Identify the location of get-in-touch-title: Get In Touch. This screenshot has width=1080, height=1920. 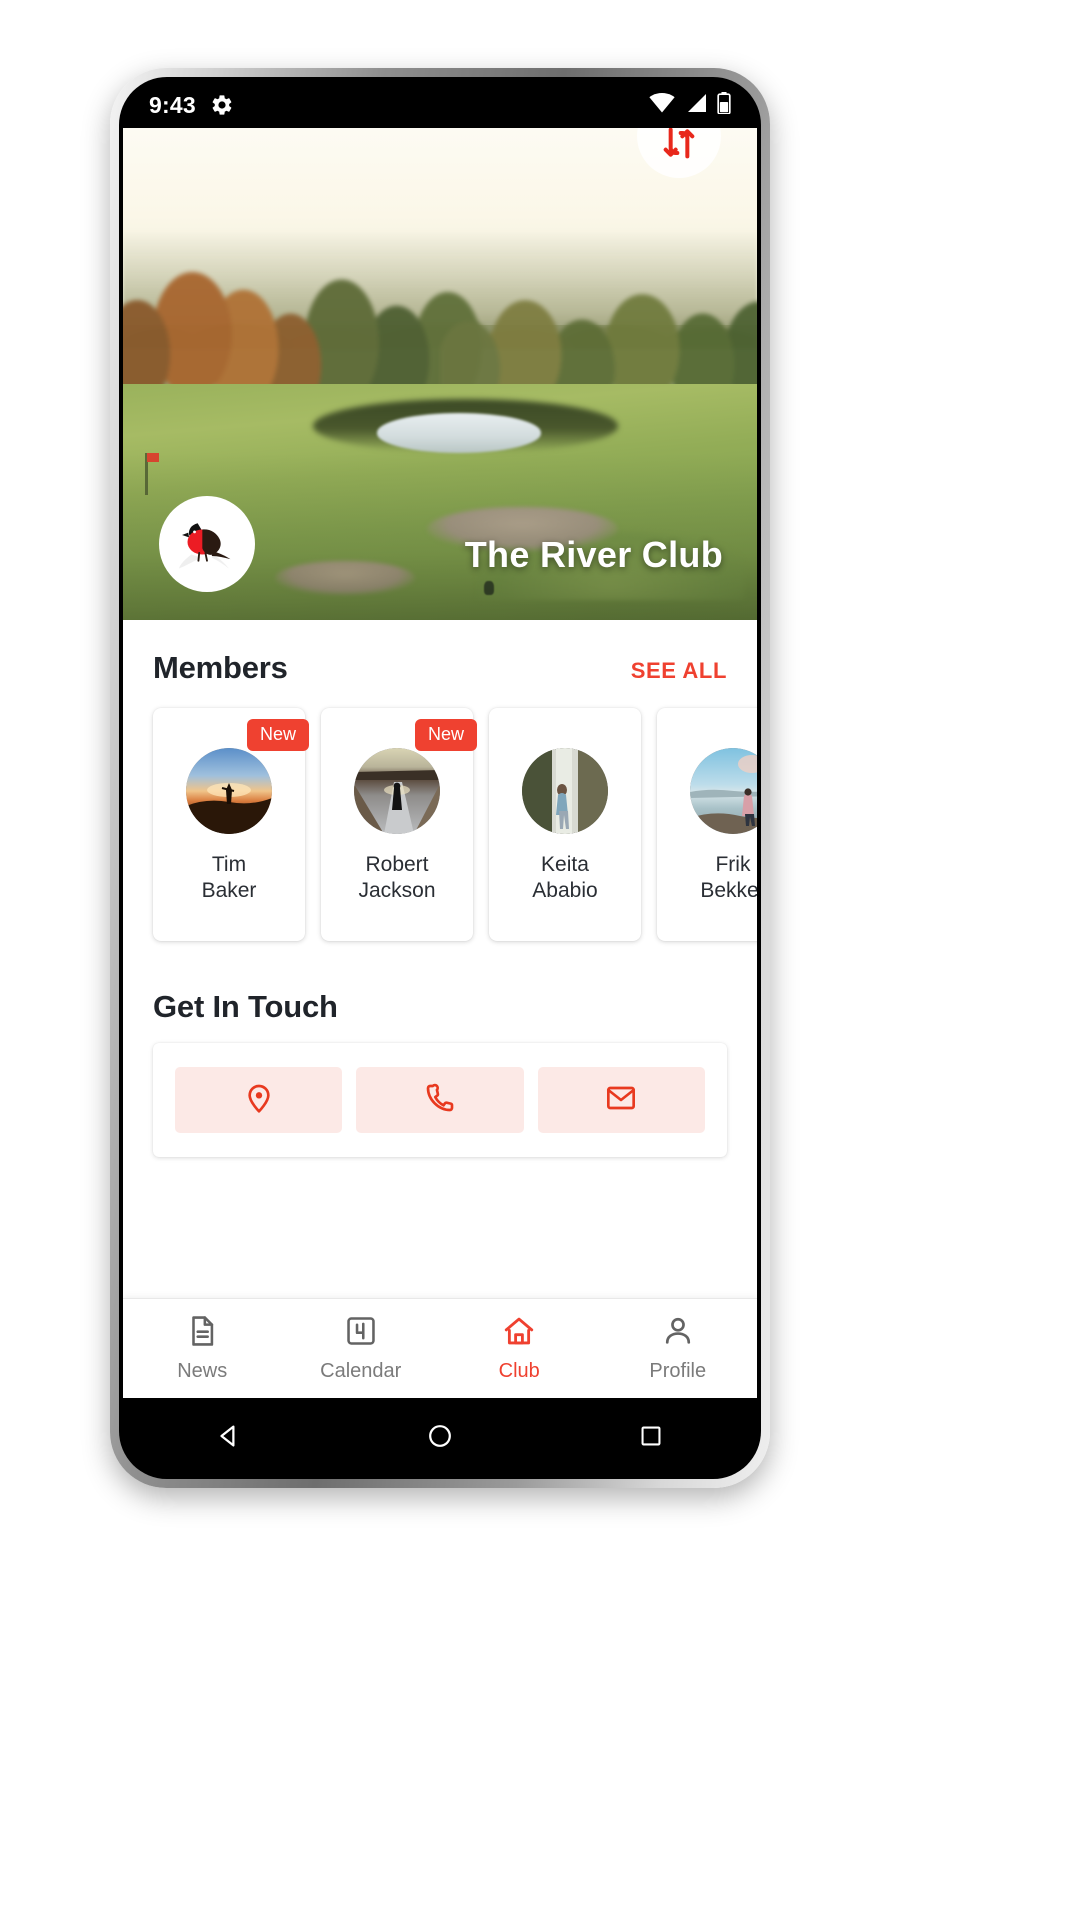
(245, 1006).